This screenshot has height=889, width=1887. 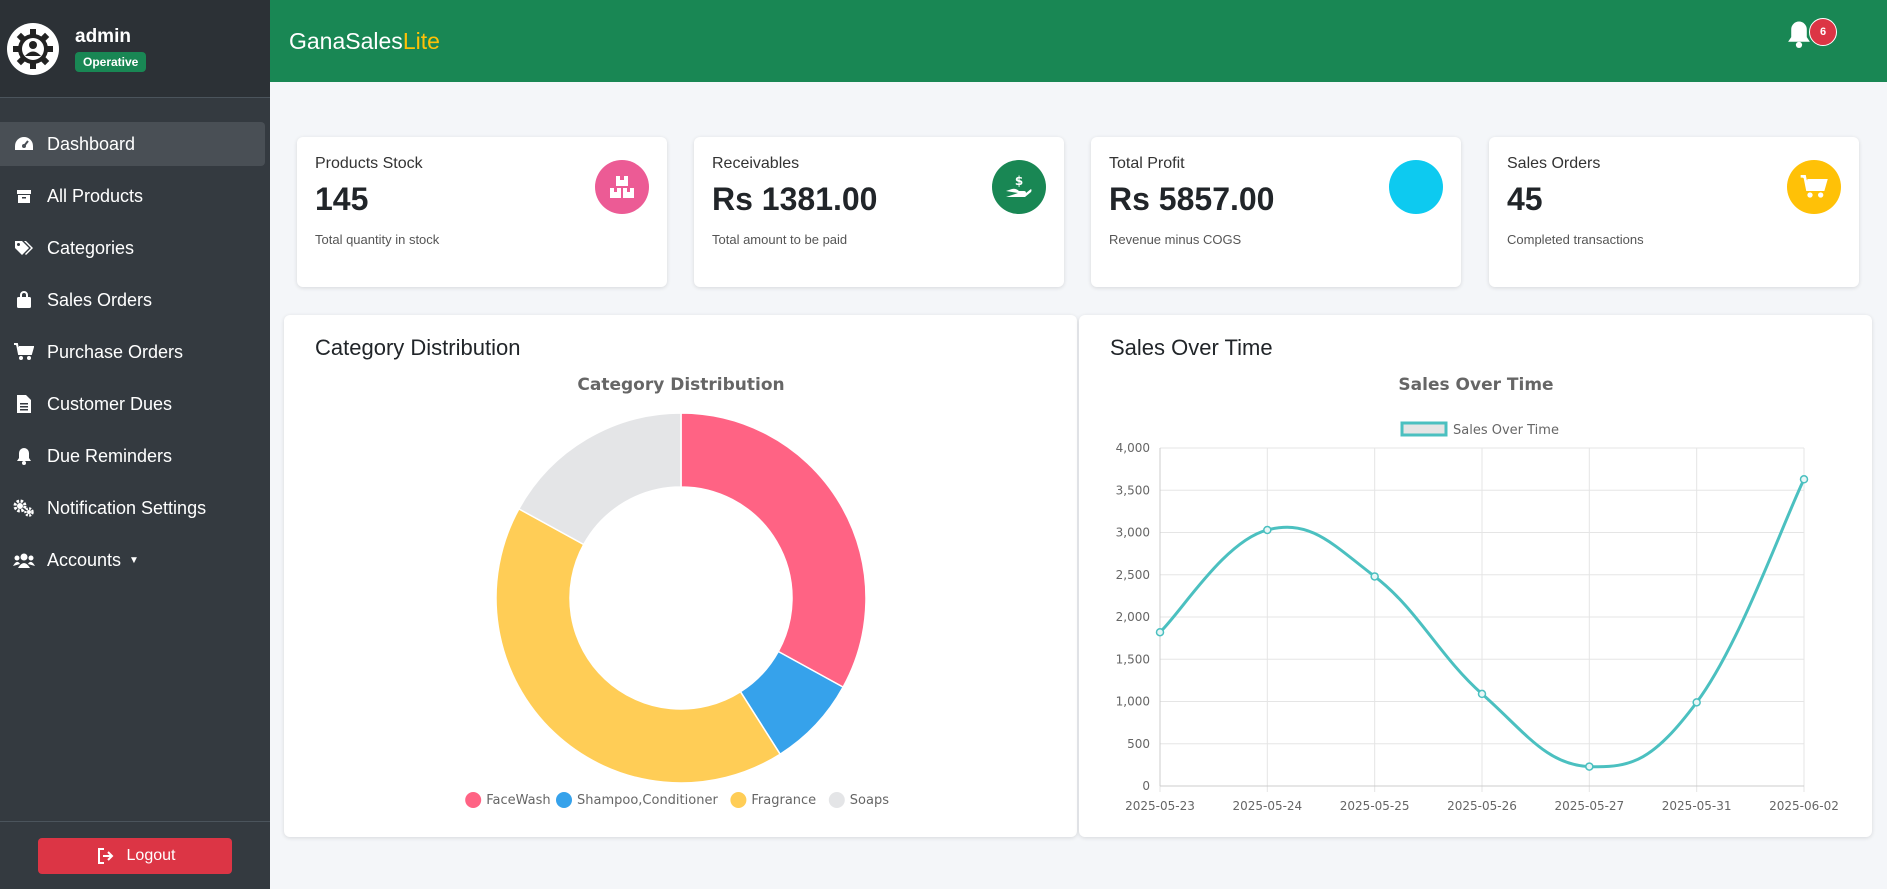 I want to click on sidebar-item-label: Due Reminders, so click(x=110, y=455).